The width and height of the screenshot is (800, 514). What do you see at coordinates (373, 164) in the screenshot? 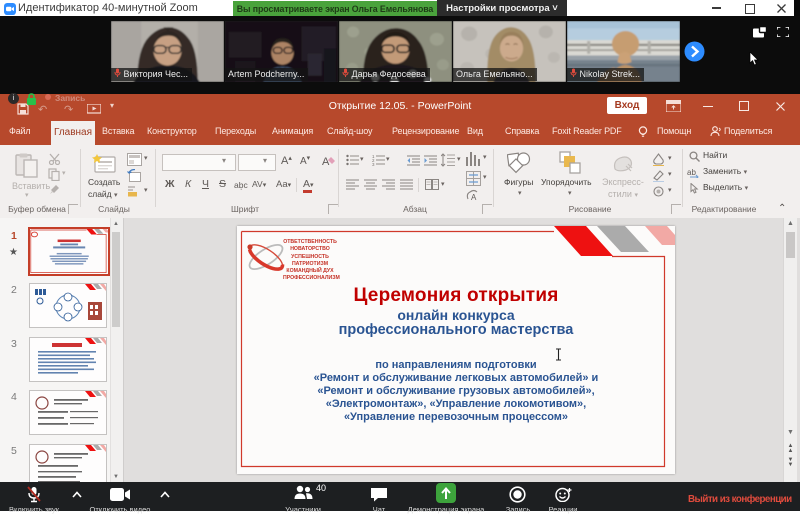
I see `svg-text: 3` at bounding box center [373, 164].